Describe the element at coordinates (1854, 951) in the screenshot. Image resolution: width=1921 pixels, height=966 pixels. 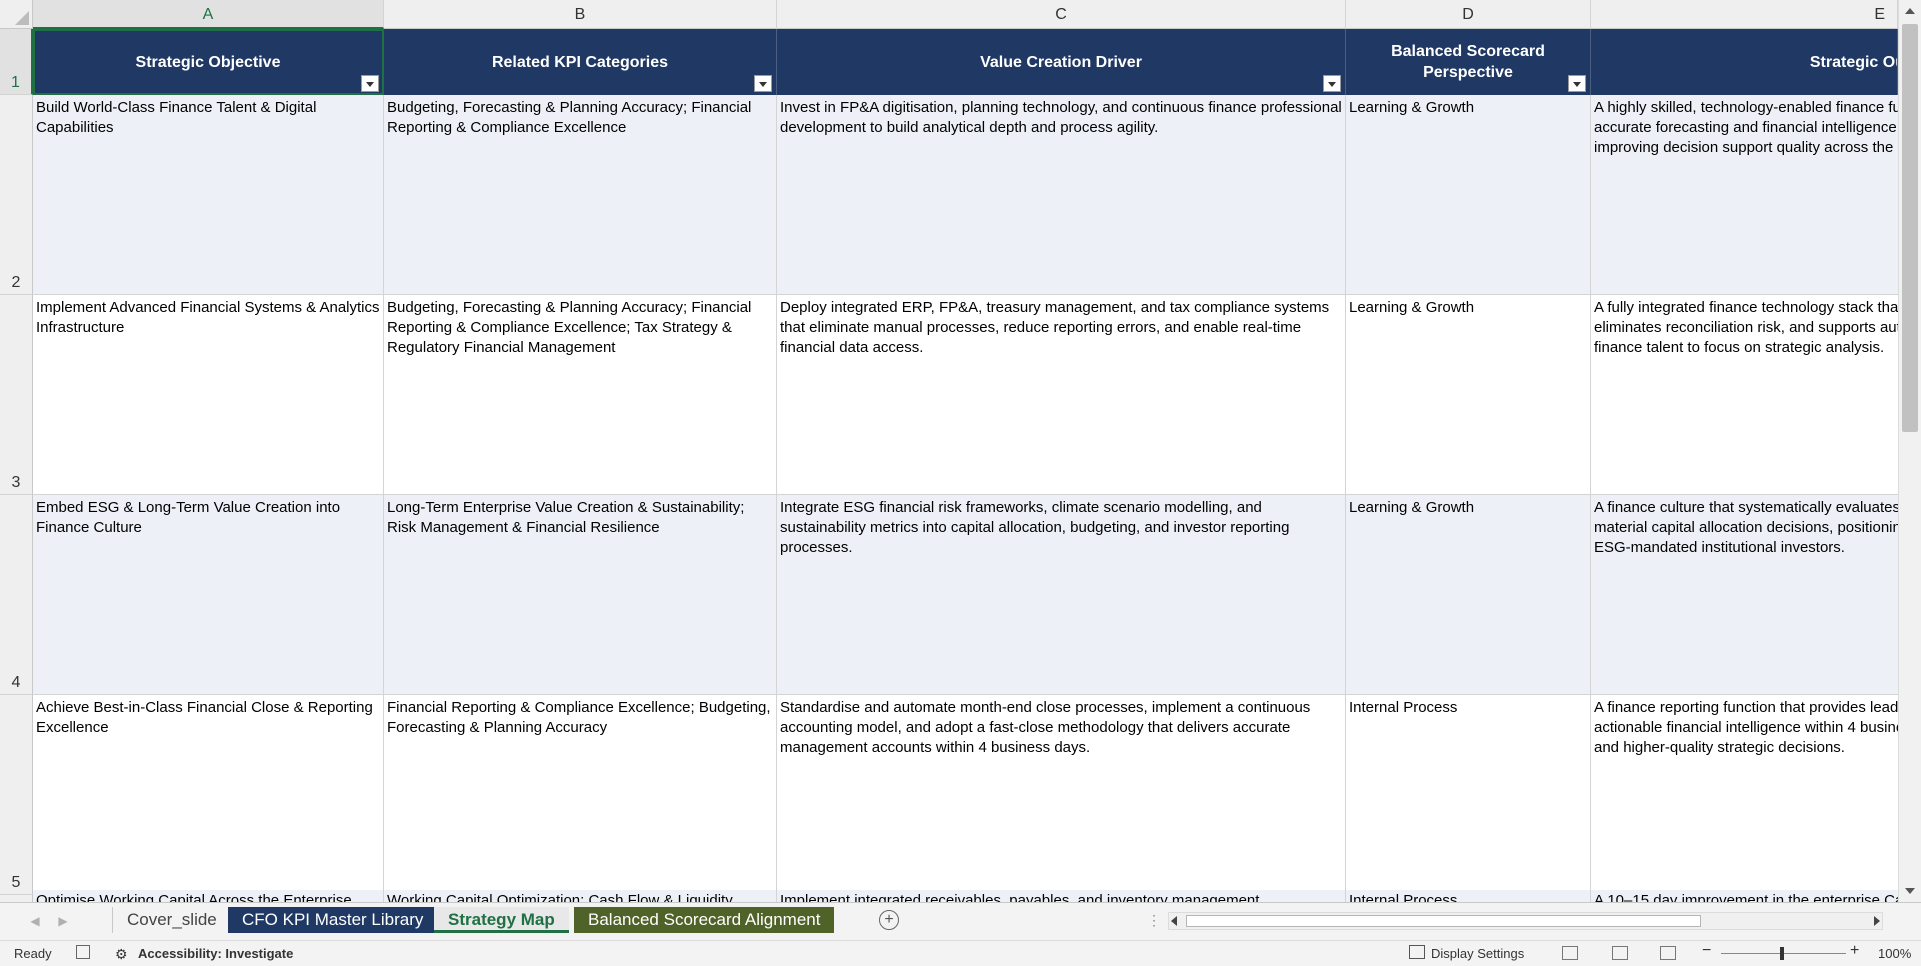
I see `zoom-in-icon: +` at that location.